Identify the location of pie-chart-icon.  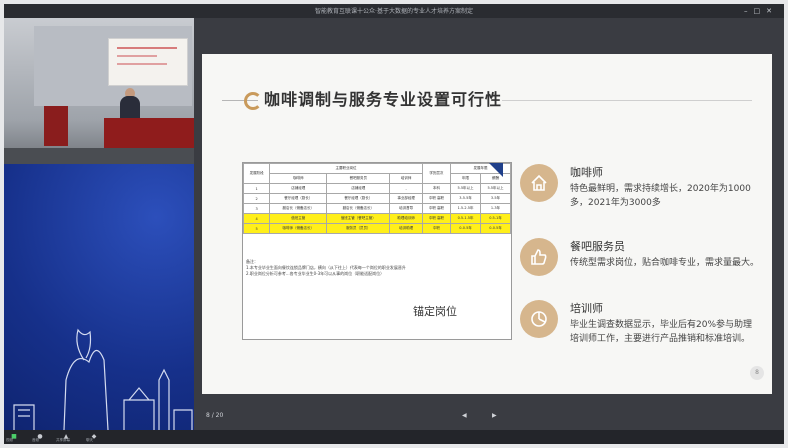
(539, 319).